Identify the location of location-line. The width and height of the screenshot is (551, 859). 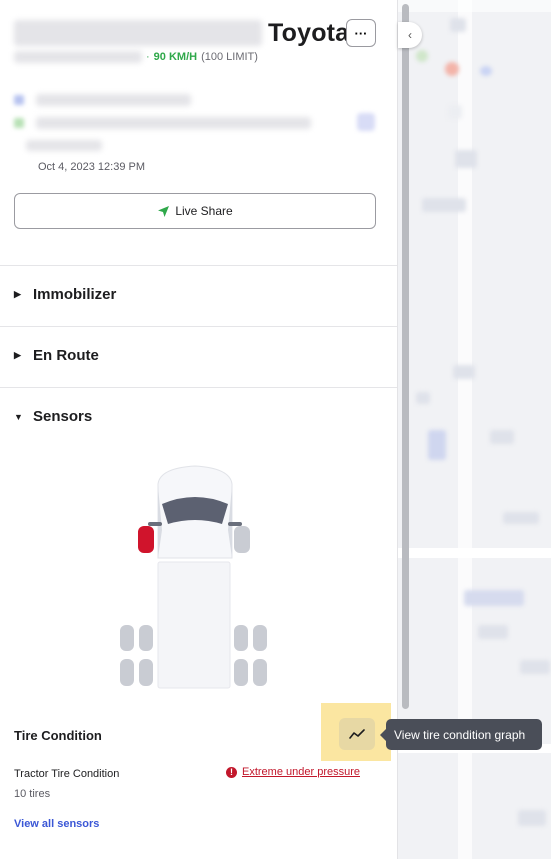
(102, 100).